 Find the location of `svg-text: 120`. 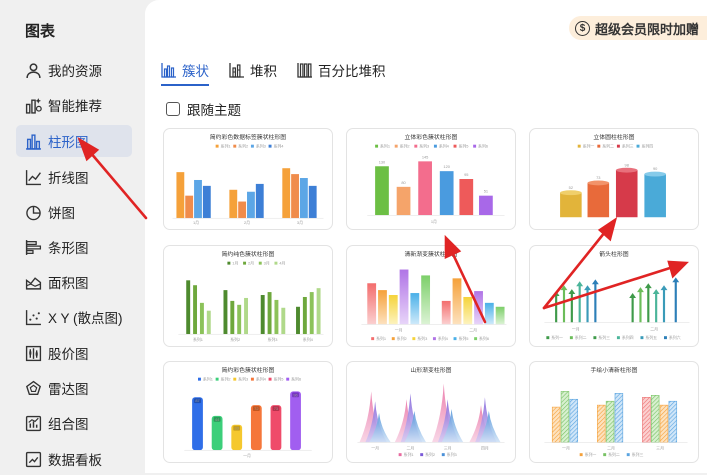

svg-text: 120 is located at coordinates (446, 166).